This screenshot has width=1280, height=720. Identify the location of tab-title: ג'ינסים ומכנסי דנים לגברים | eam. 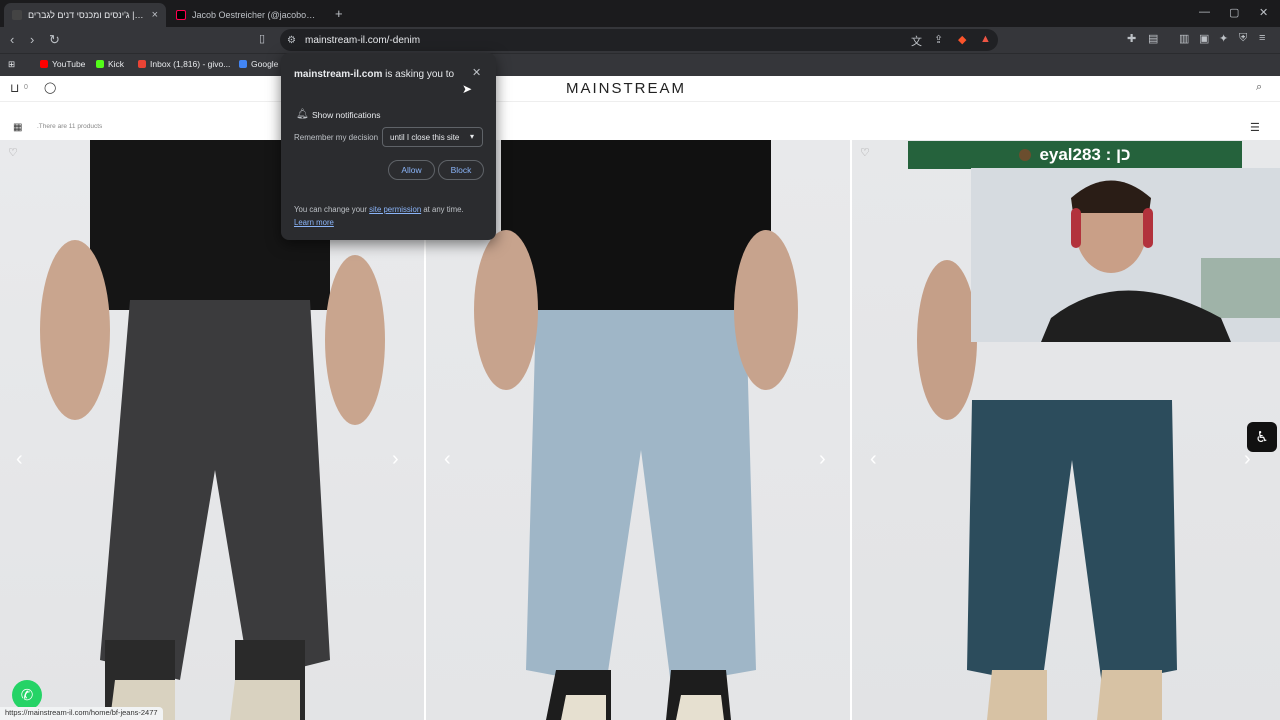
(87, 15).